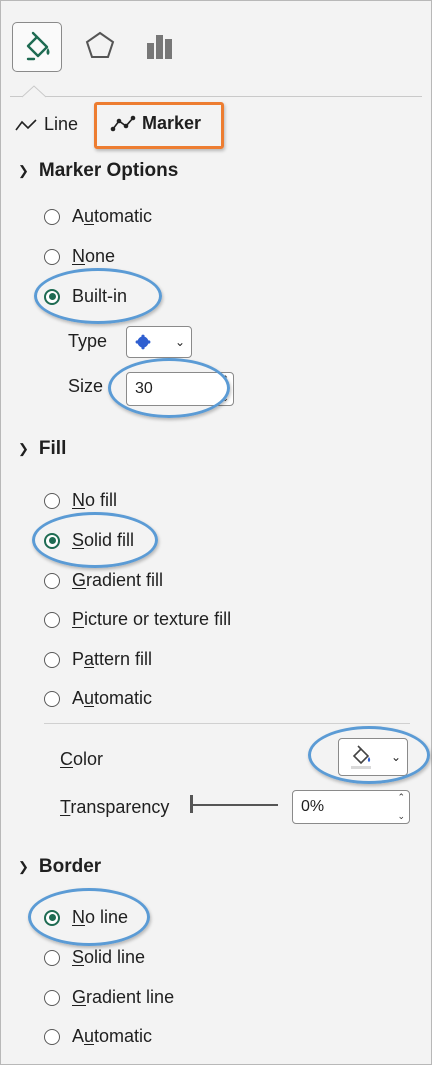  Describe the element at coordinates (61, 124) in the screenshot. I see `tab-line-label: Line` at that location.